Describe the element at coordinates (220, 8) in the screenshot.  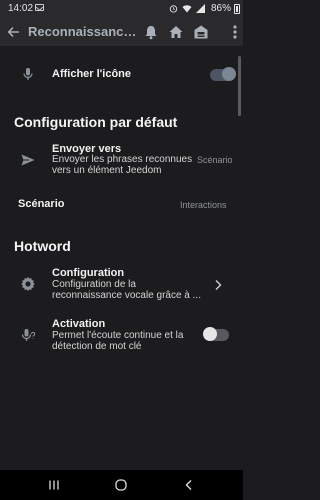
I see `battery-percent: 86%` at that location.